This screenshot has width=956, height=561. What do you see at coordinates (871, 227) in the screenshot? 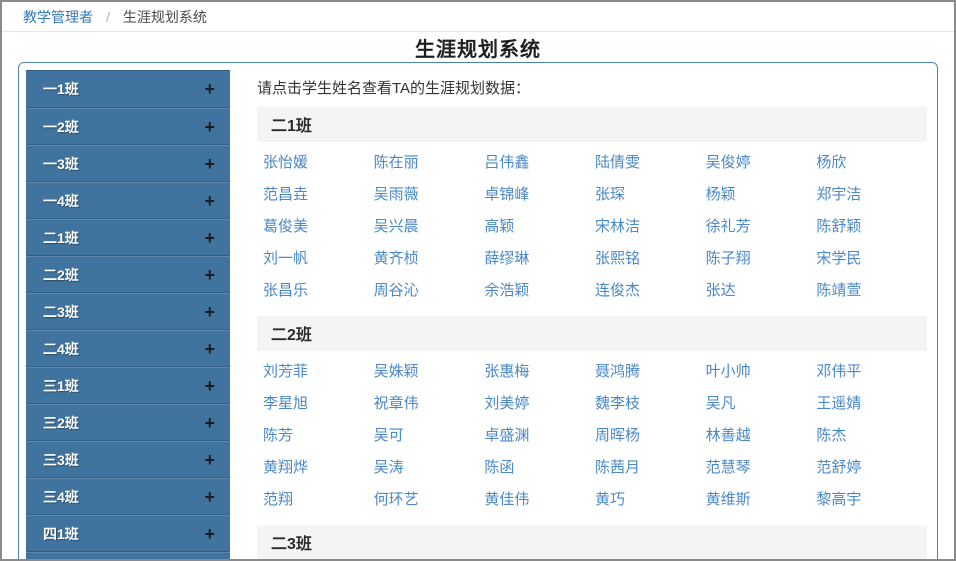
I see `student-link: 陈舒颖` at bounding box center [871, 227].